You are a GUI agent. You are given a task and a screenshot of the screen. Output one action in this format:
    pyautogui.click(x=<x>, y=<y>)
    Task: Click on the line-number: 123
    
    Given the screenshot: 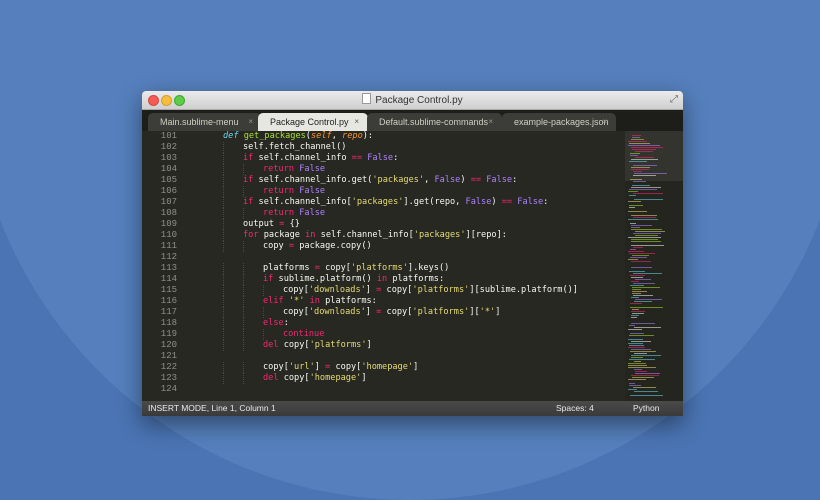 What is the action you would take?
    pyautogui.click(x=168, y=378)
    